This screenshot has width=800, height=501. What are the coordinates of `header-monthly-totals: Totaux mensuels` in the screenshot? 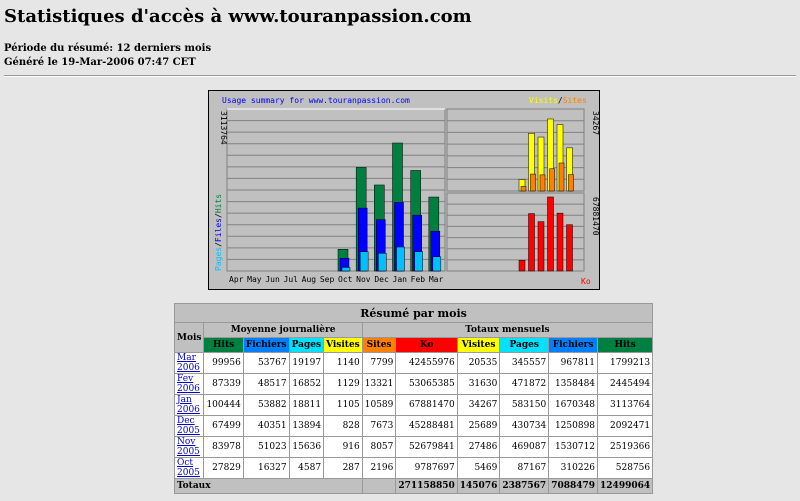 It's located at (507, 330).